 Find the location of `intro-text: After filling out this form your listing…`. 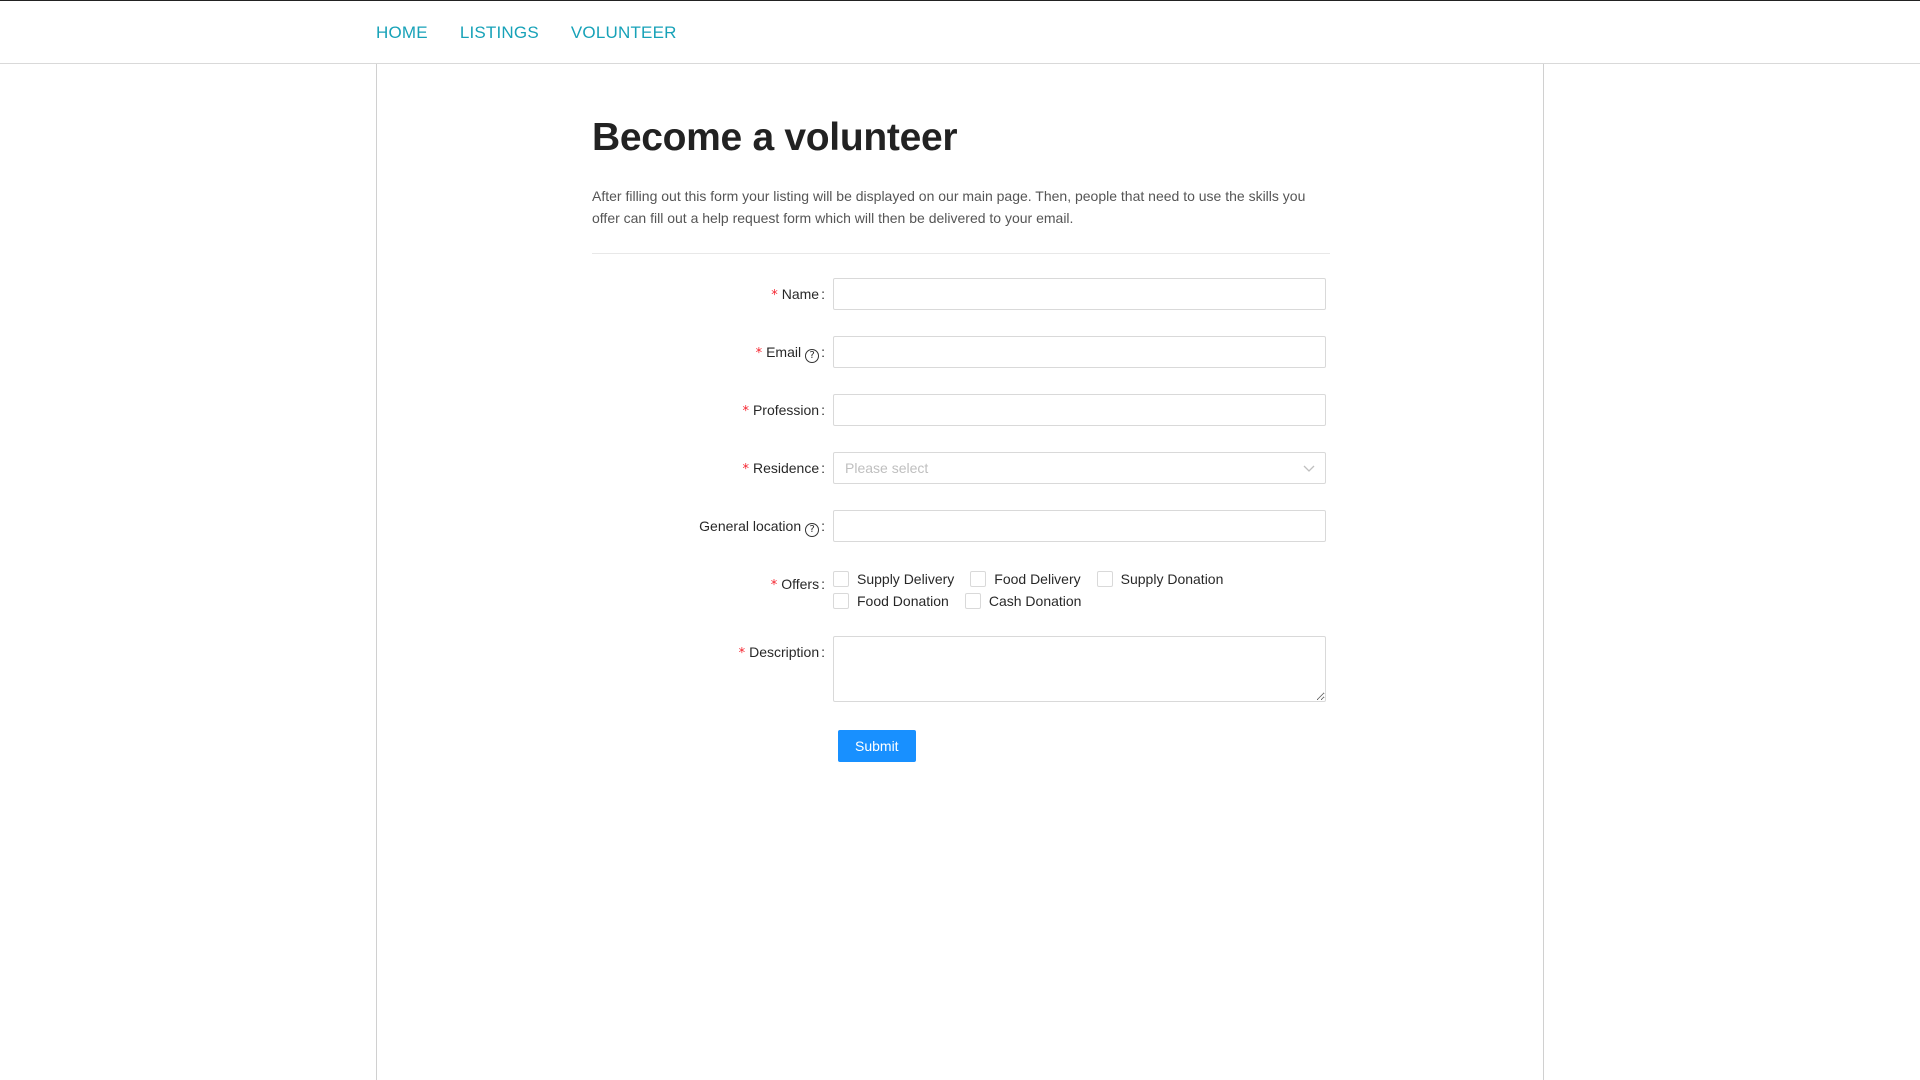

intro-text: After filling out this form your listing… is located at coordinates (949, 206).